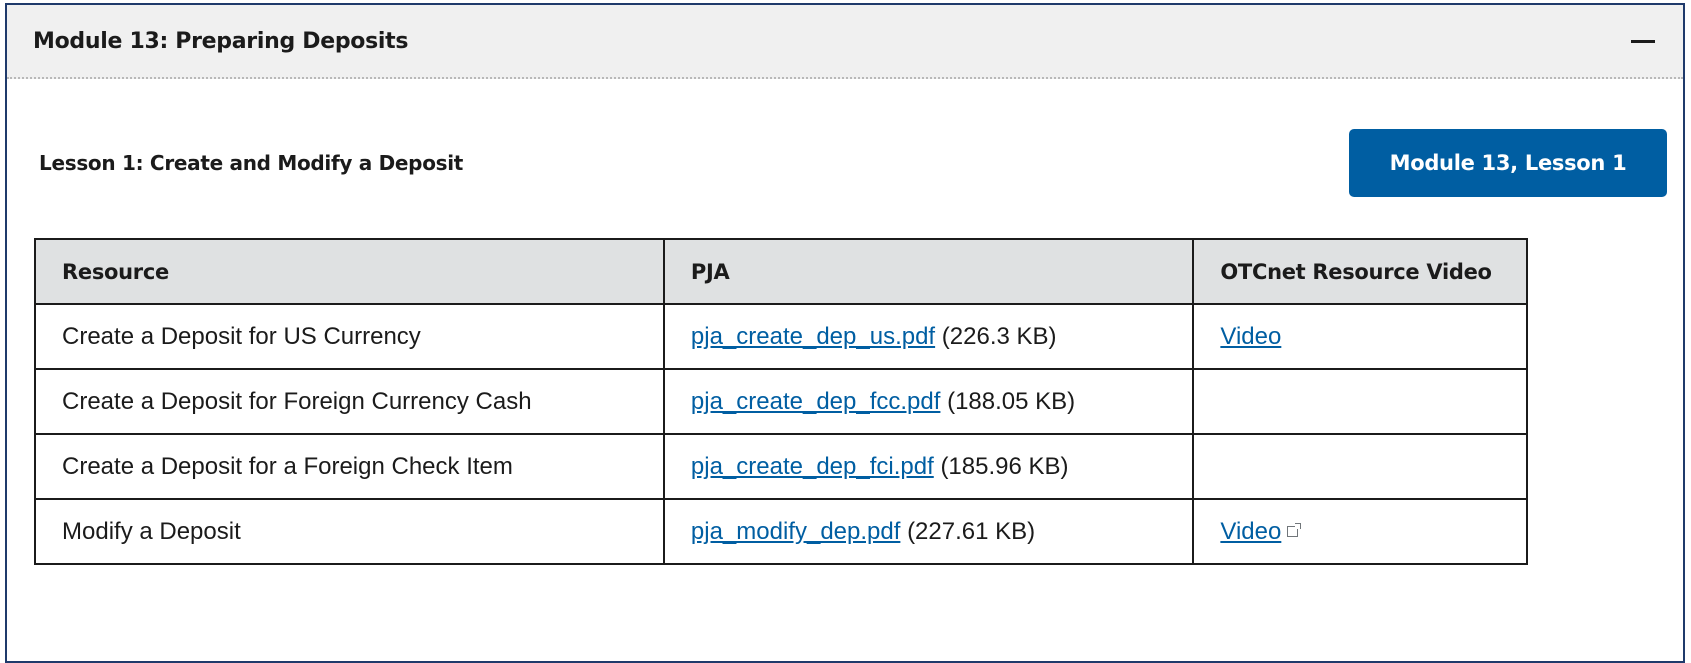 Image resolution: width=1691 pixels, height=663 pixels. Describe the element at coordinates (1004, 466) in the screenshot. I see `file-size: (185.96 KB)` at that location.